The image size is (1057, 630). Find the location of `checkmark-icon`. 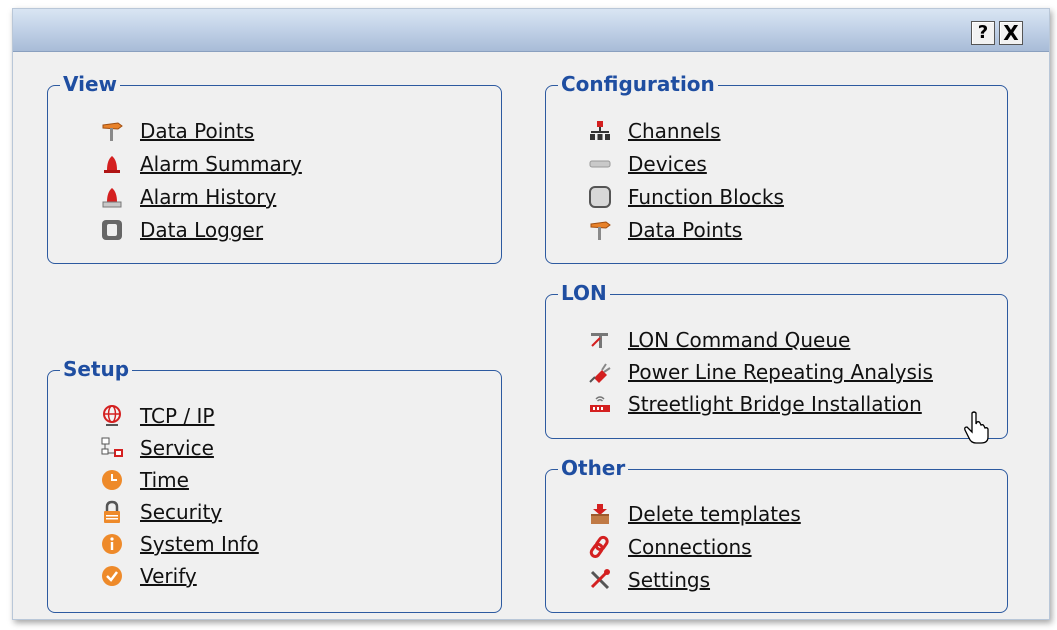

checkmark-icon is located at coordinates (112, 576).